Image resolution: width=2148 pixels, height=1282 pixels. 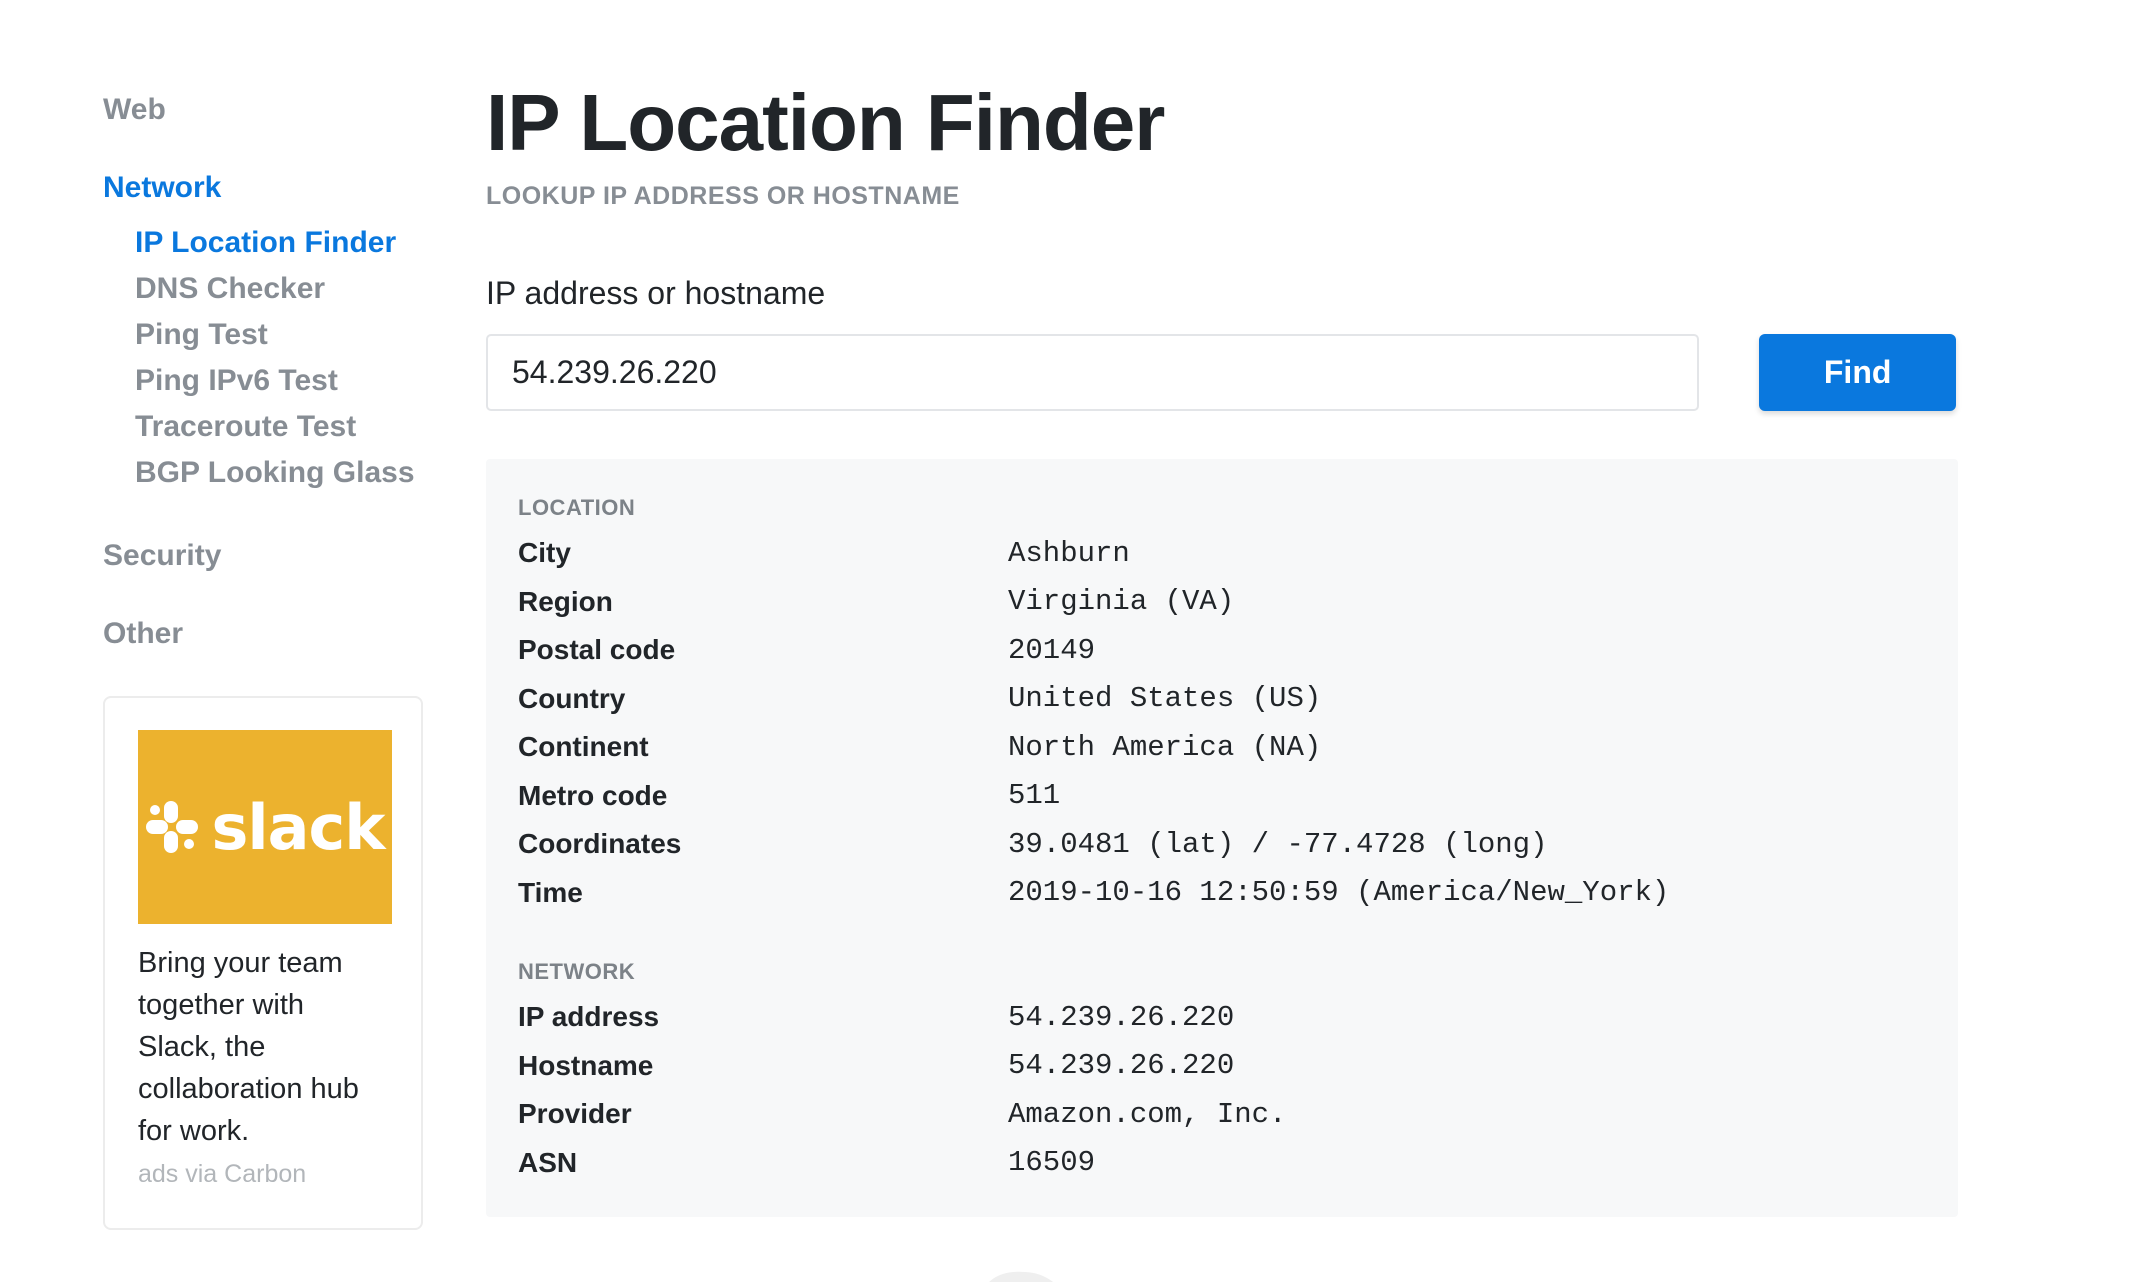 I want to click on result-value: Amazon.com, Inc., so click(x=1147, y=1114).